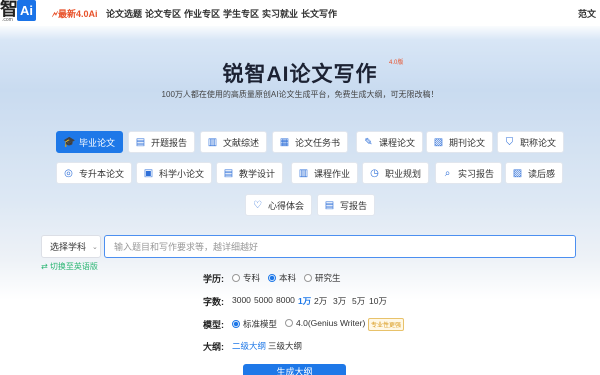 This screenshot has height=375, width=600. Describe the element at coordinates (319, 13) in the screenshot. I see `nav-item-longform: 长文写作` at that location.